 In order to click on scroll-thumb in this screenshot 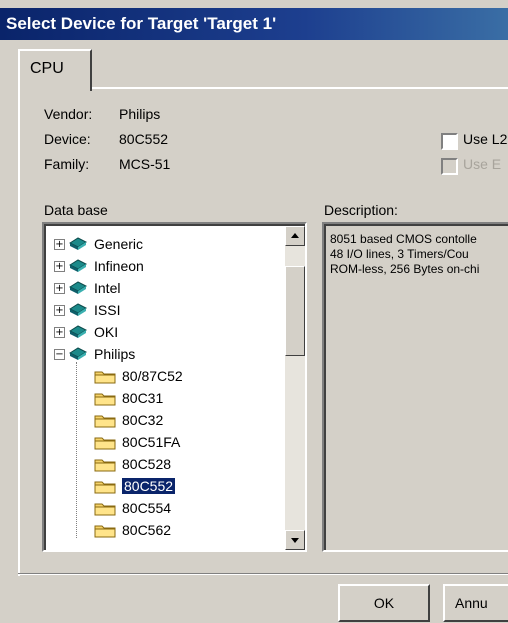, I will do `click(295, 311)`.